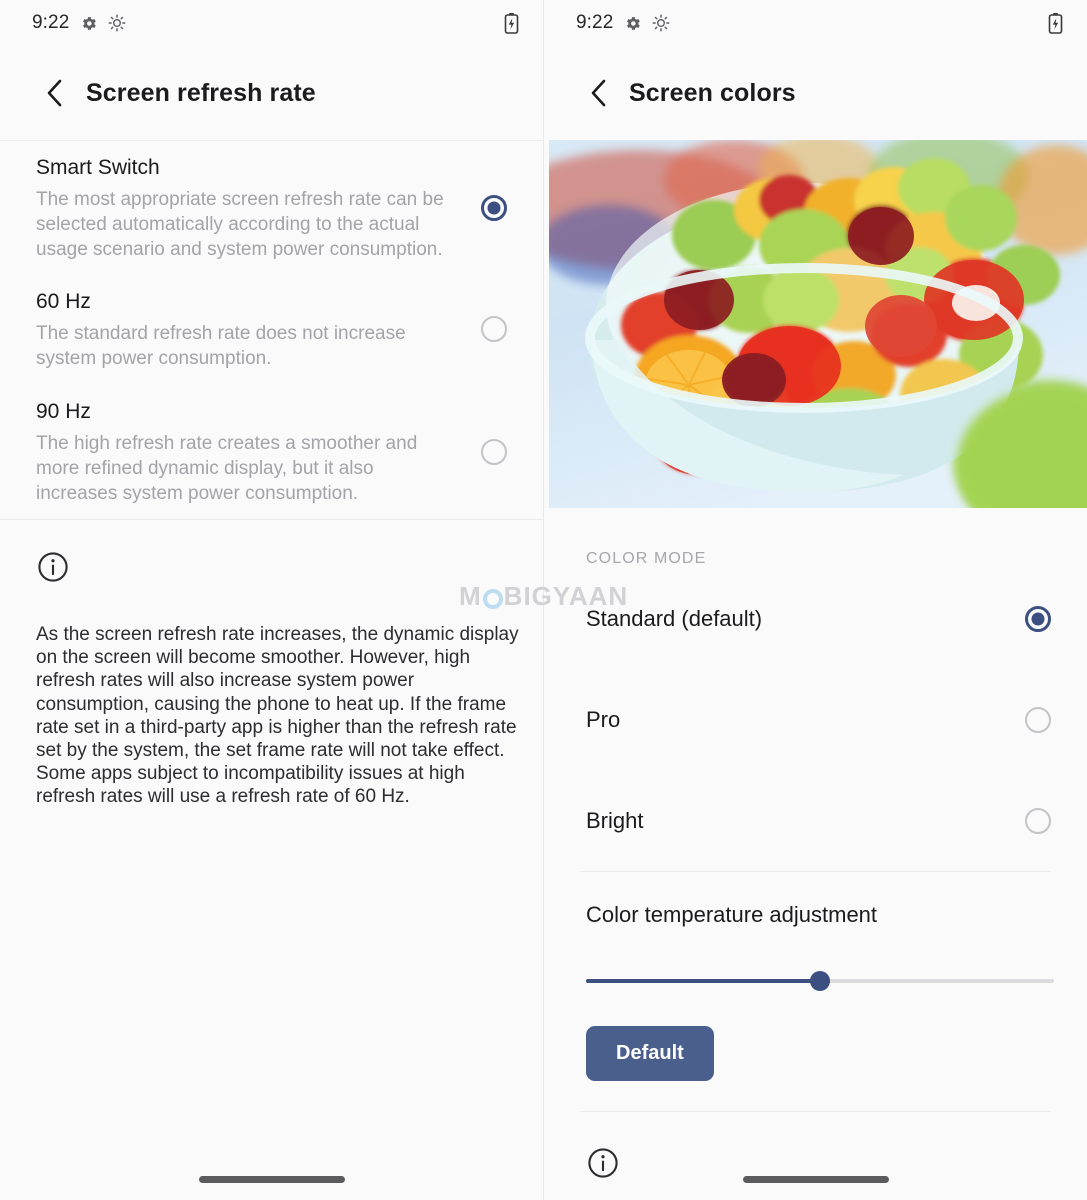 This screenshot has width=1087, height=1200. I want to click on radio-pro, so click(1038, 719).